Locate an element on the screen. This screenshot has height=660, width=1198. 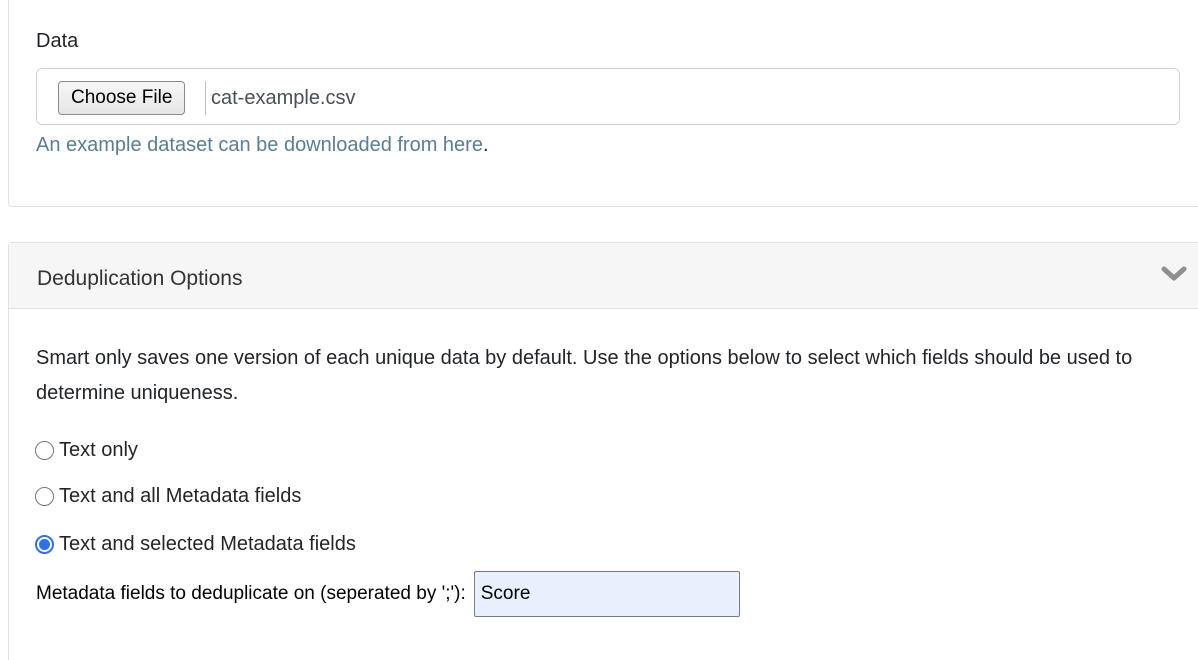
deduplication-title: Deduplication Options is located at coordinates (140, 278).